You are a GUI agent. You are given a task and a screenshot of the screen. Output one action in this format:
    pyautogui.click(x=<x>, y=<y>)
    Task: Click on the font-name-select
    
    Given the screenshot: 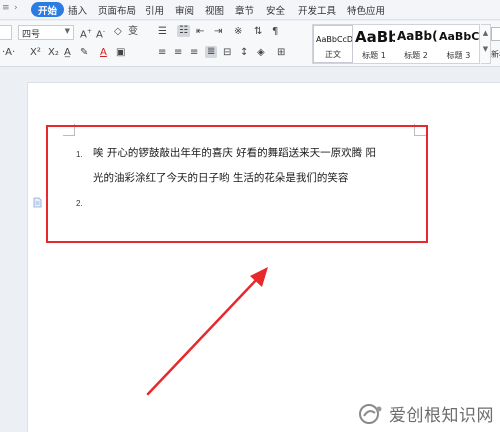 What is the action you would take?
    pyautogui.click(x=6, y=32)
    